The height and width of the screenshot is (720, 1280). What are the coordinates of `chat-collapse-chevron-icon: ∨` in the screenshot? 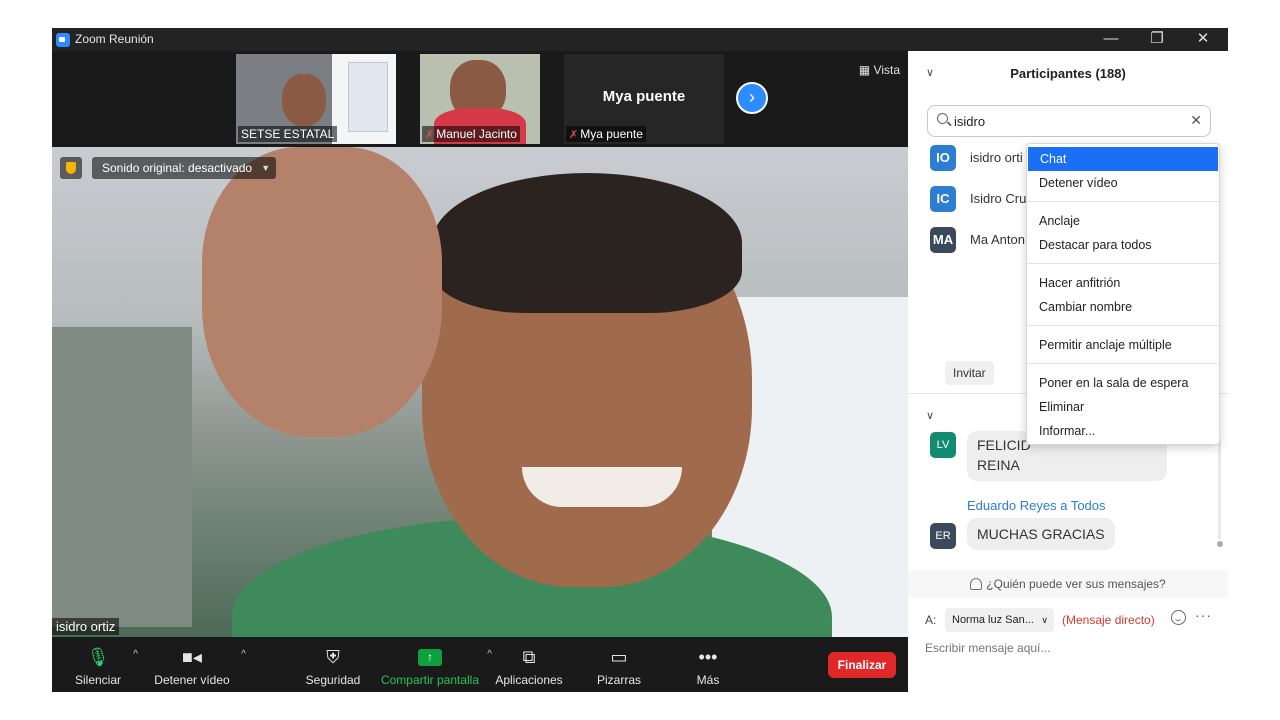 It's located at (930, 415).